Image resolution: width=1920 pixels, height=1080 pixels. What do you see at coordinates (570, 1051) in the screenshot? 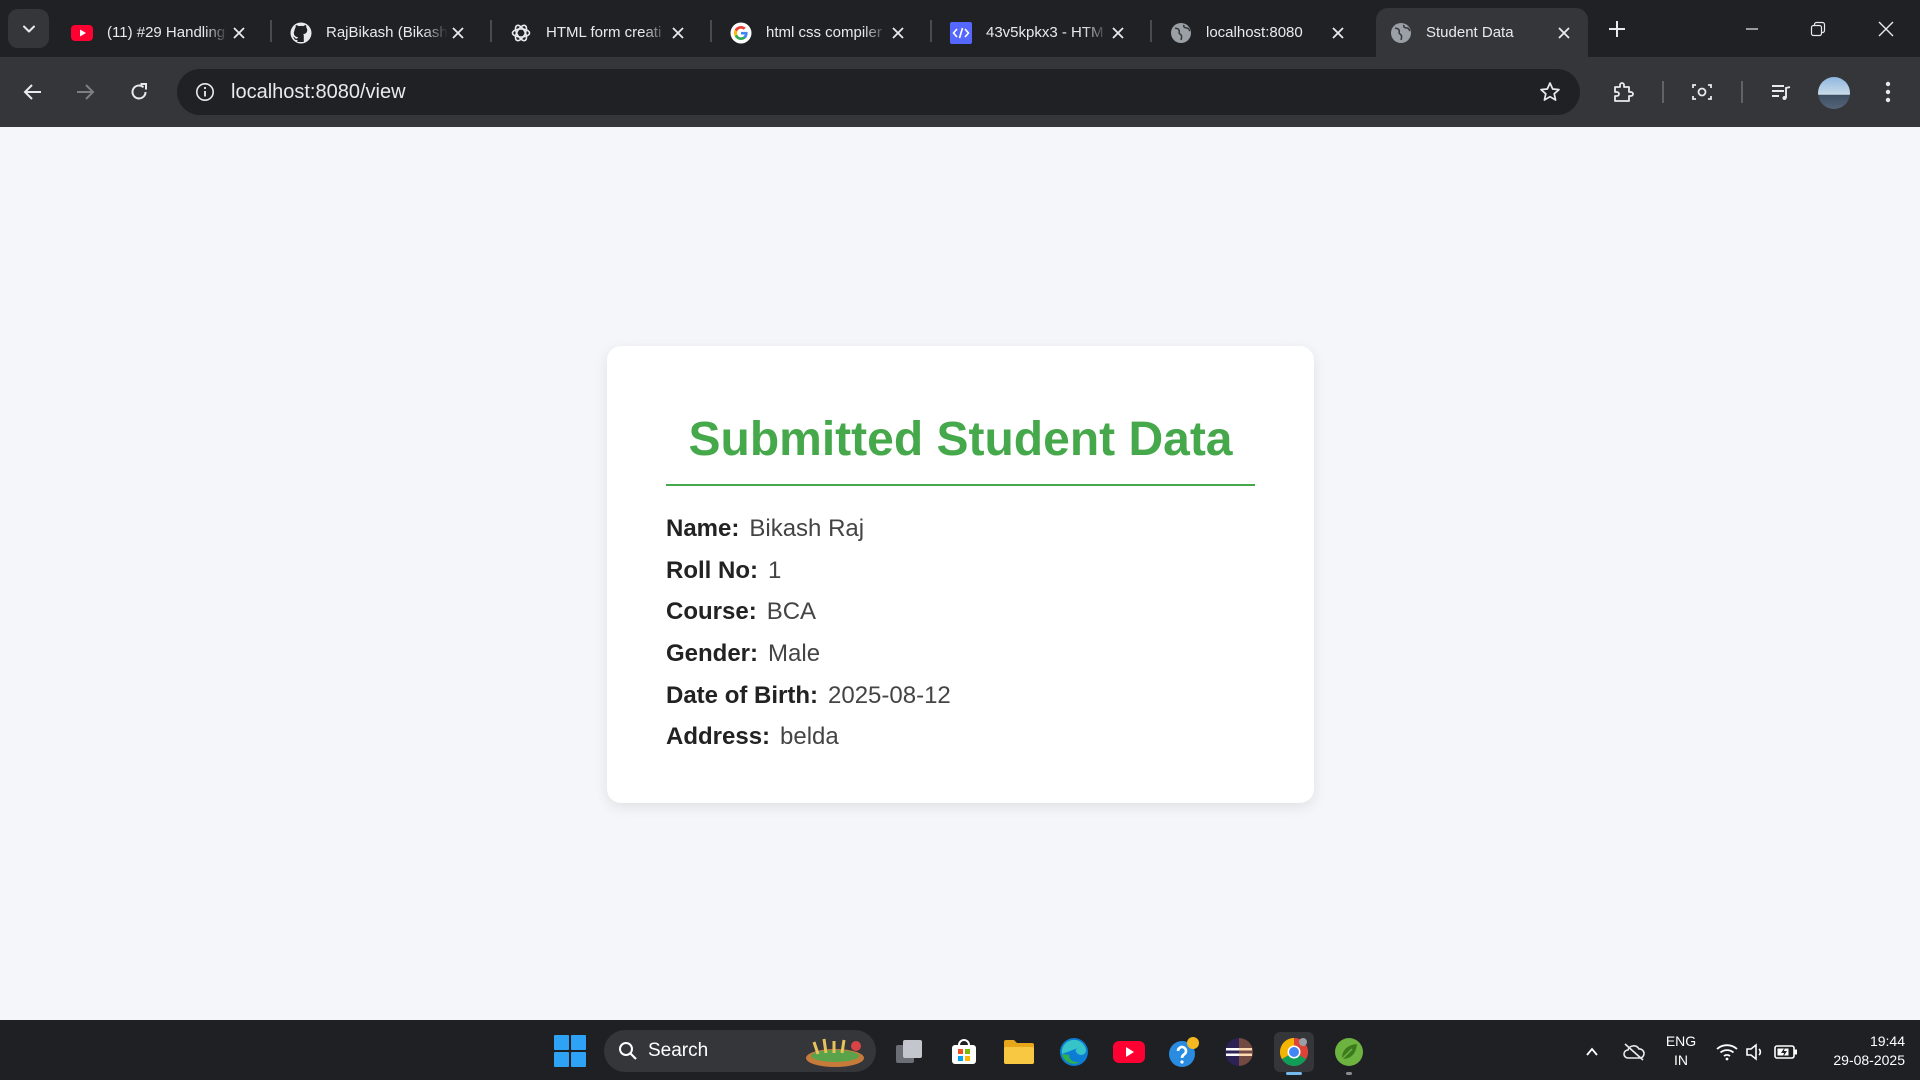
I see `start-button` at bounding box center [570, 1051].